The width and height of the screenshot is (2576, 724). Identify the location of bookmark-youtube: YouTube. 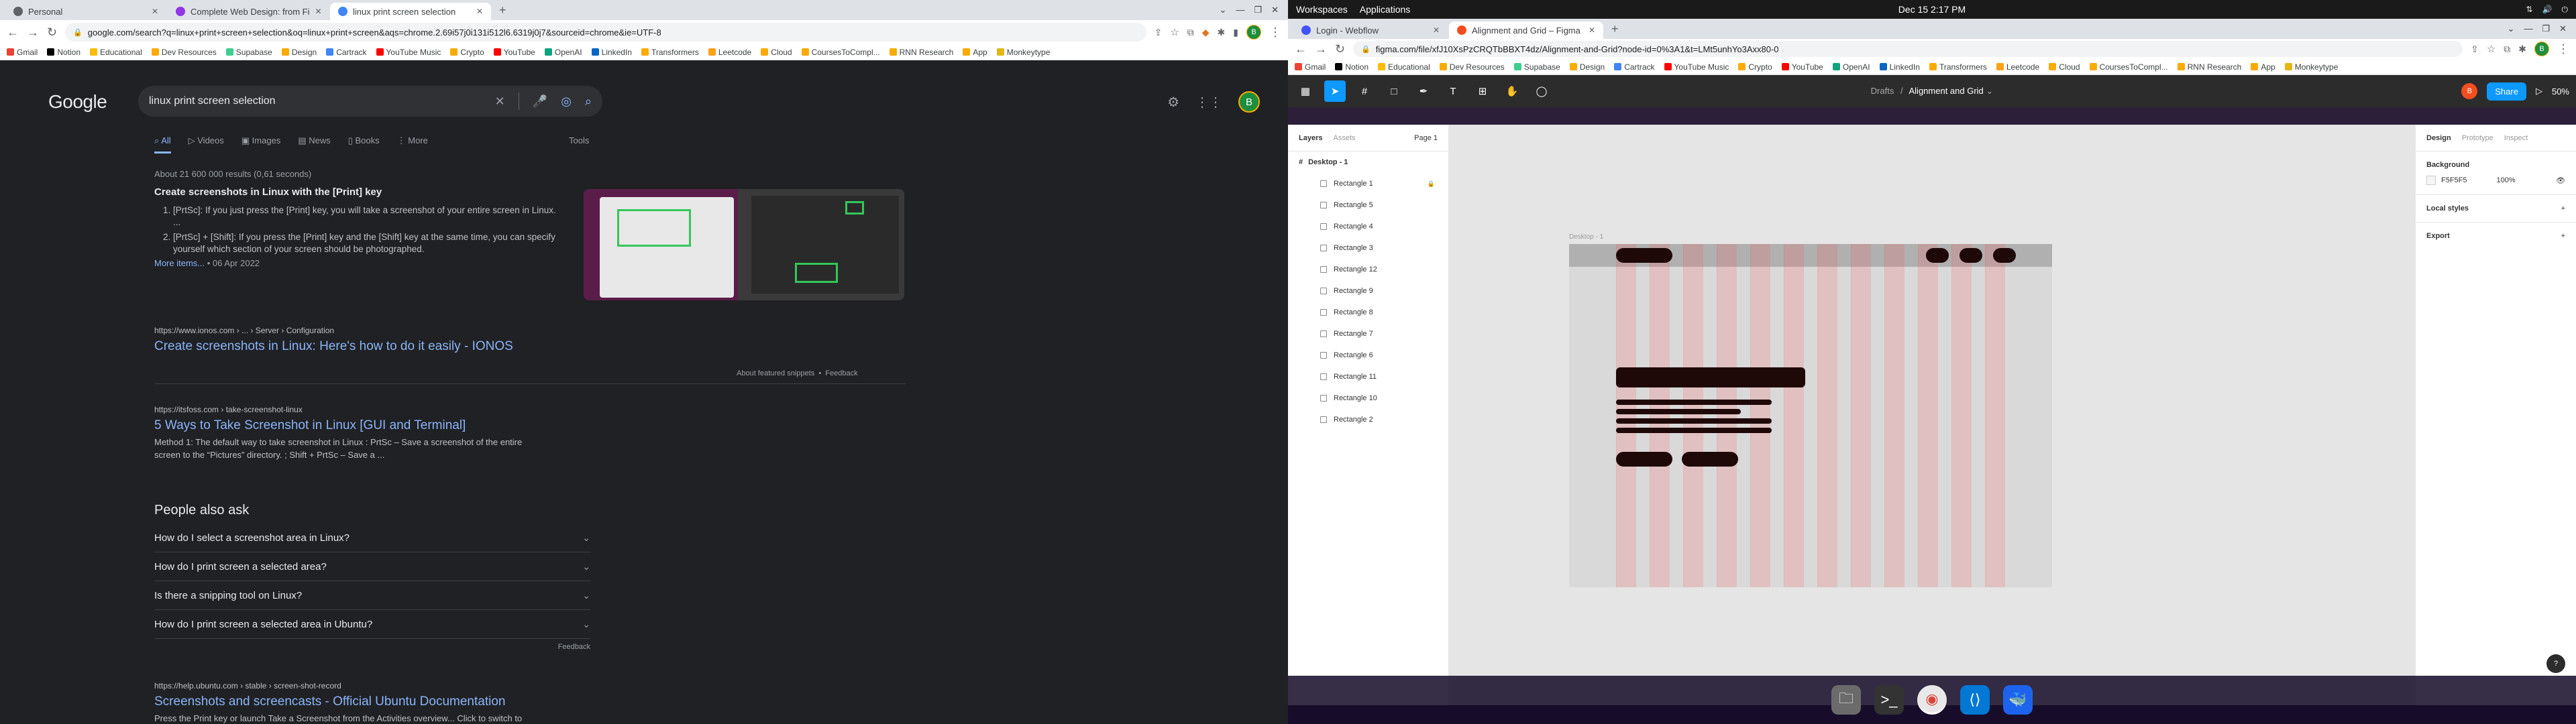
(1802, 67).